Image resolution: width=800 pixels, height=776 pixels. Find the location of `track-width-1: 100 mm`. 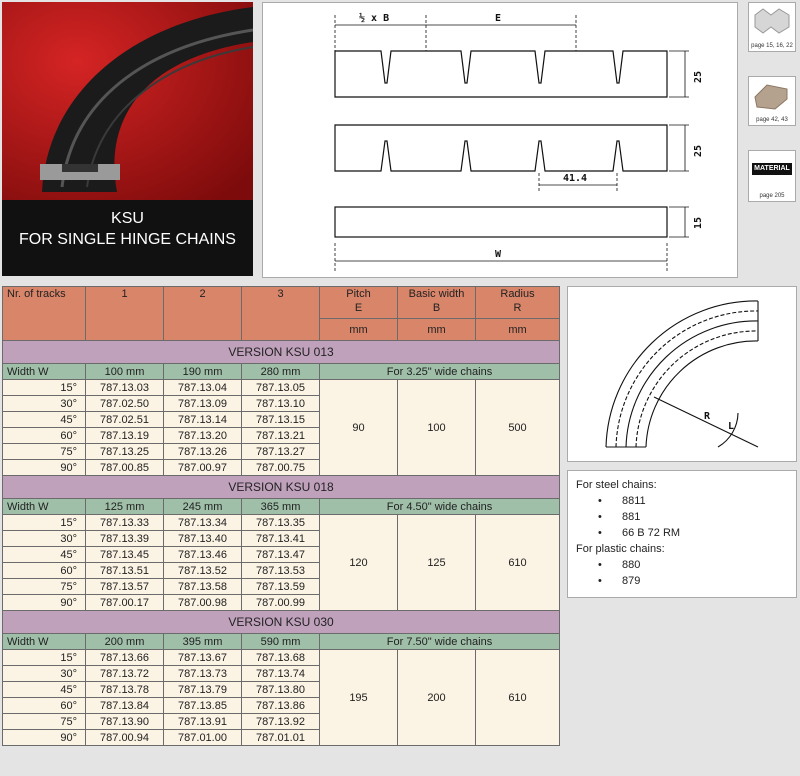

track-width-1: 100 mm is located at coordinates (124, 371).